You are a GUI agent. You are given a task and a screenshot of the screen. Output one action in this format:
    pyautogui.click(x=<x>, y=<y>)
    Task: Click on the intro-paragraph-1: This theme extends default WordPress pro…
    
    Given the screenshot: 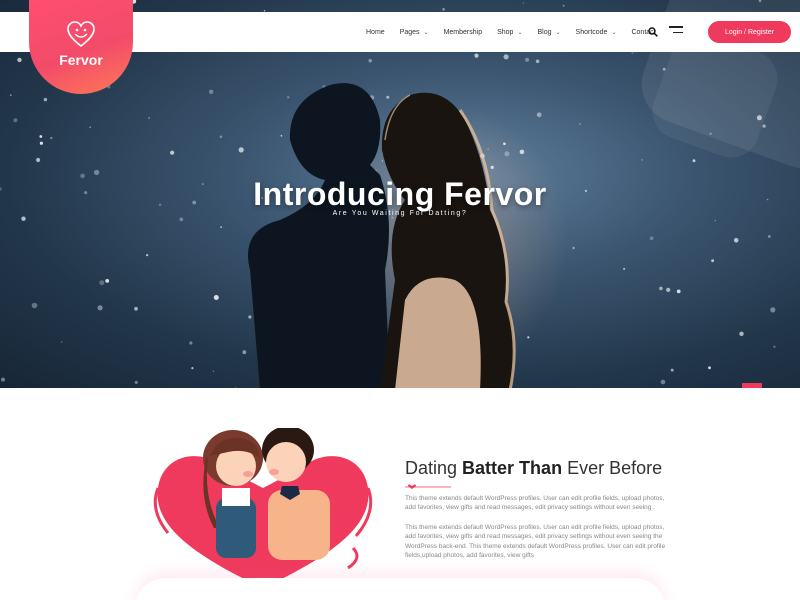 What is the action you would take?
    pyautogui.click(x=535, y=503)
    